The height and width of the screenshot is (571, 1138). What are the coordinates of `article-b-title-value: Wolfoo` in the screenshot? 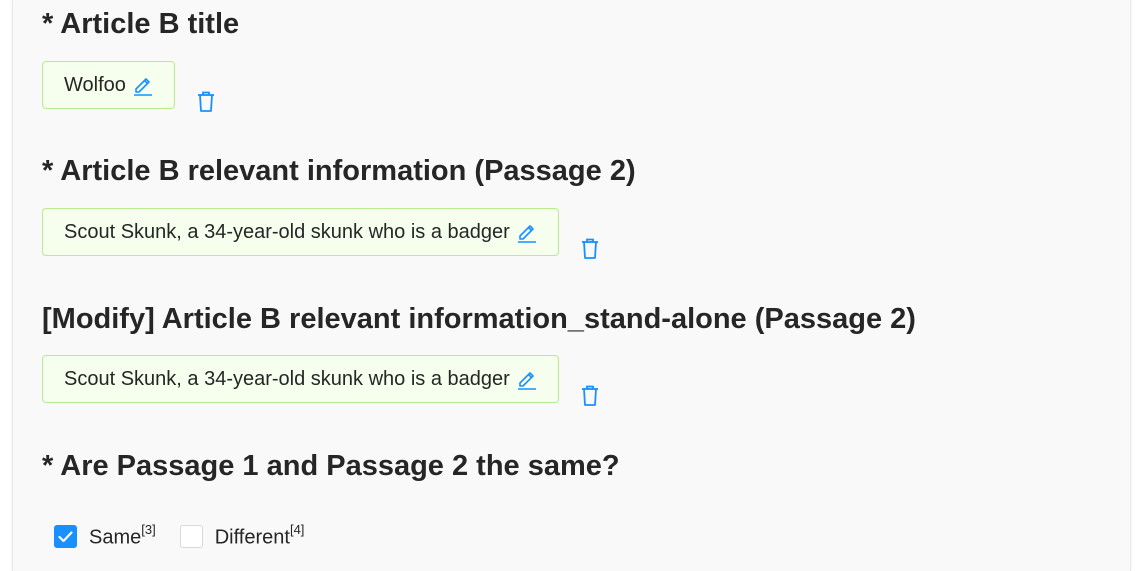 It's located at (95, 84).